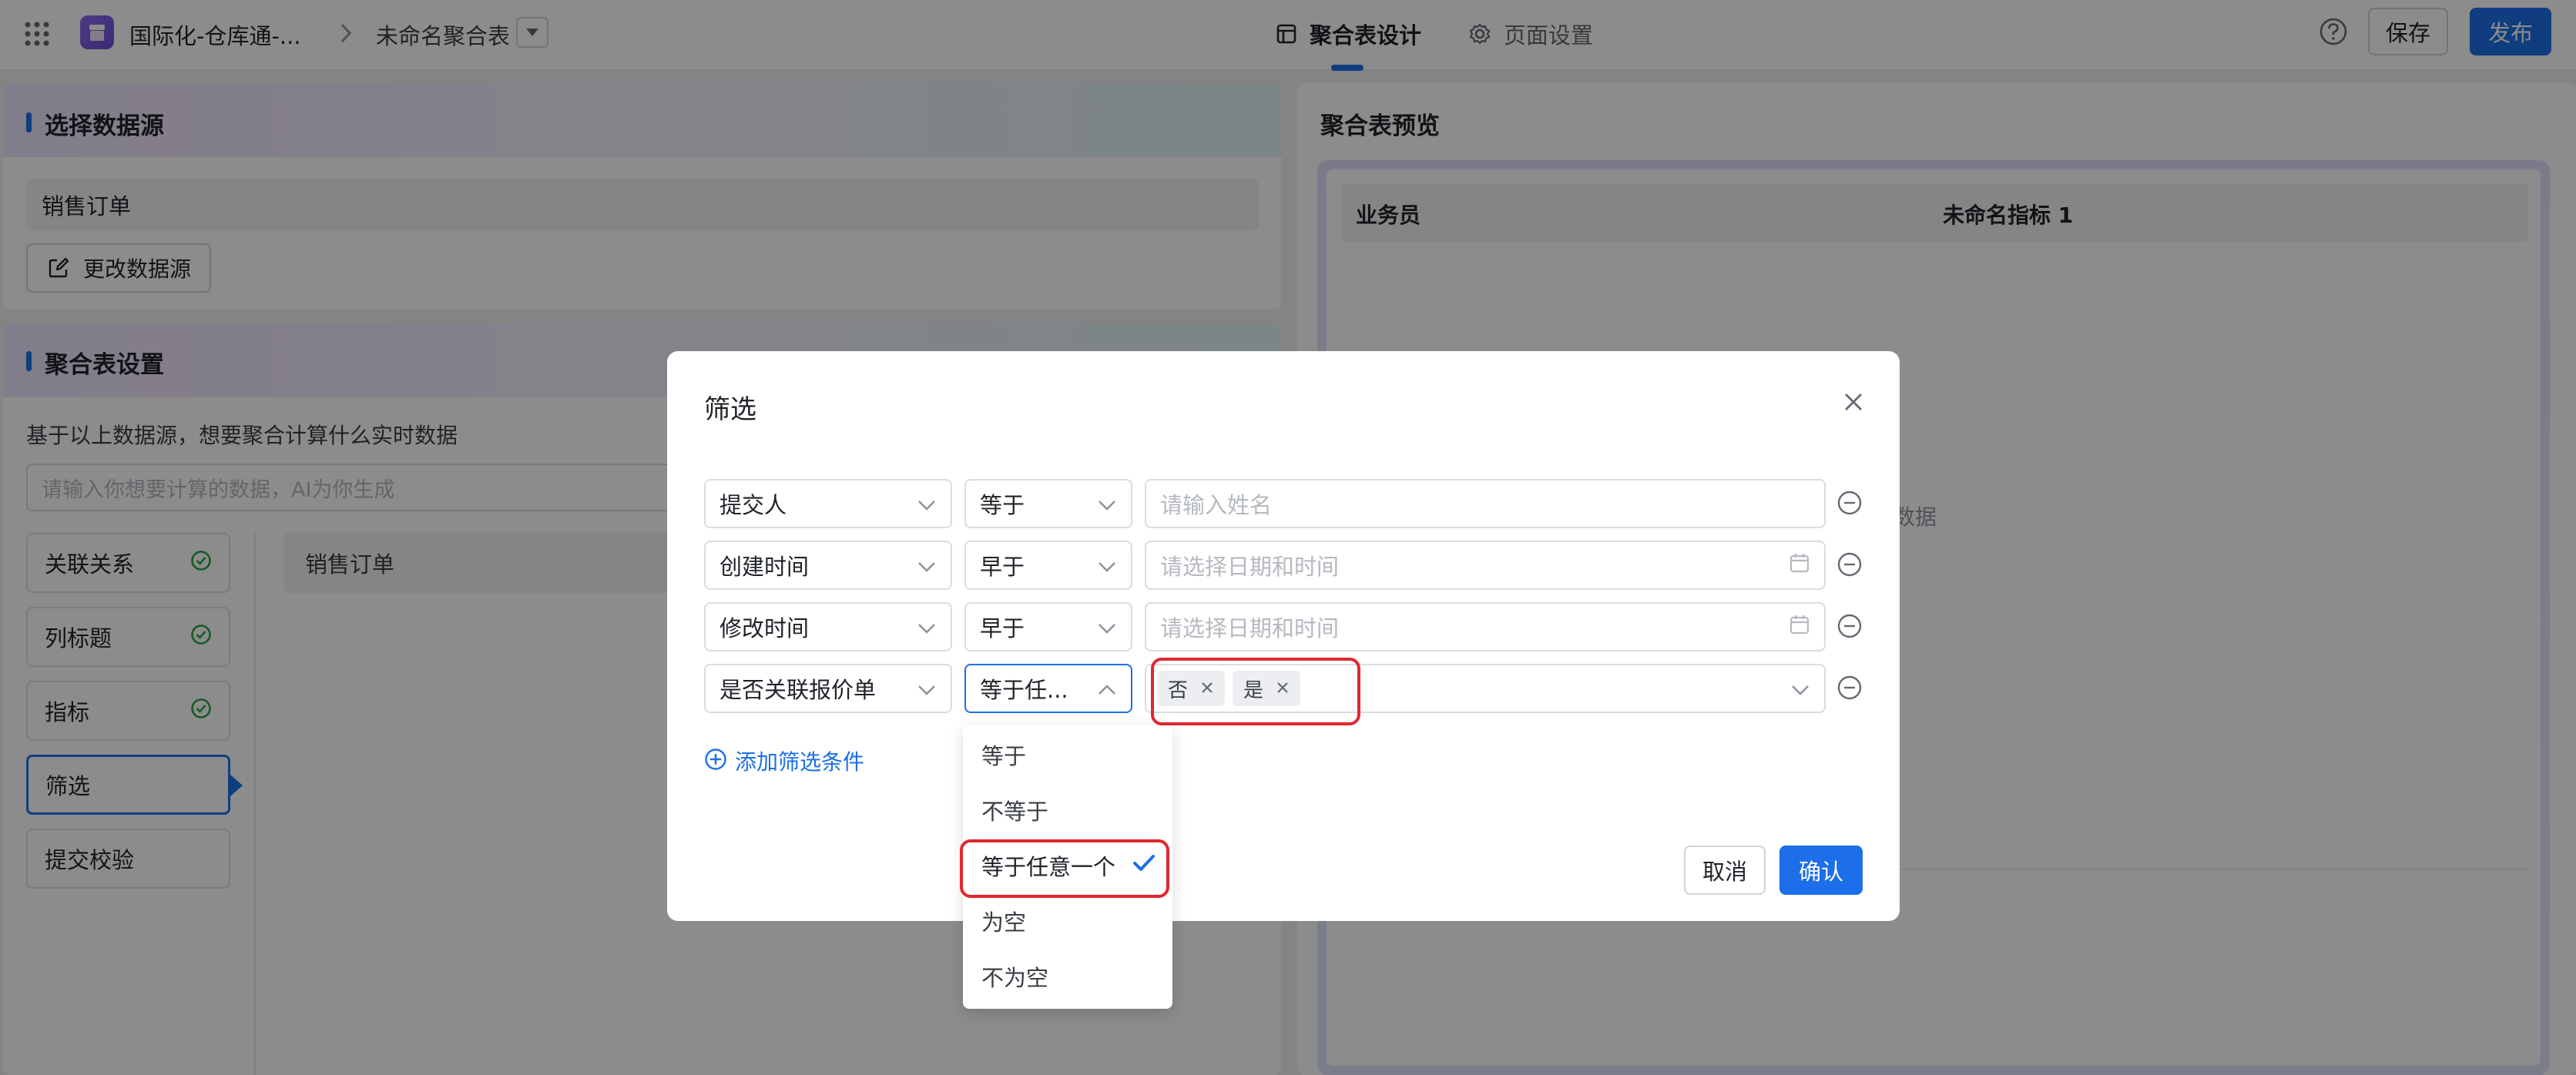 This screenshot has height=1075, width=2576. I want to click on filter-row-3-datetime-input: 请选择日期和时间, so click(1485, 626).